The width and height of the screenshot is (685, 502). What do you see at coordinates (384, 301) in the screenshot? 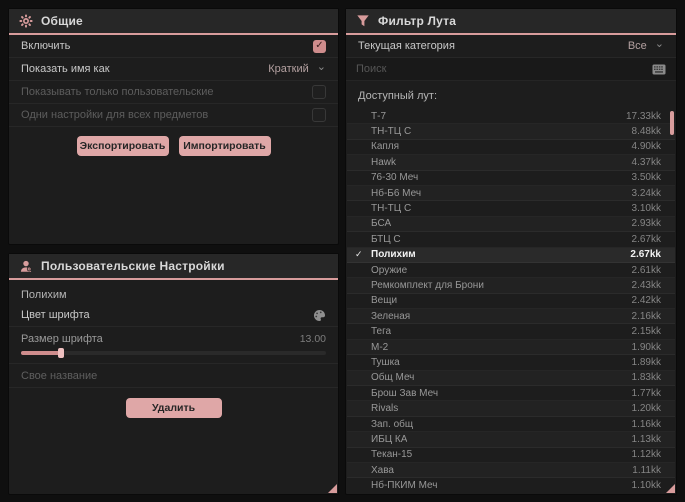
I see `loot-item-name: Вещи` at bounding box center [384, 301].